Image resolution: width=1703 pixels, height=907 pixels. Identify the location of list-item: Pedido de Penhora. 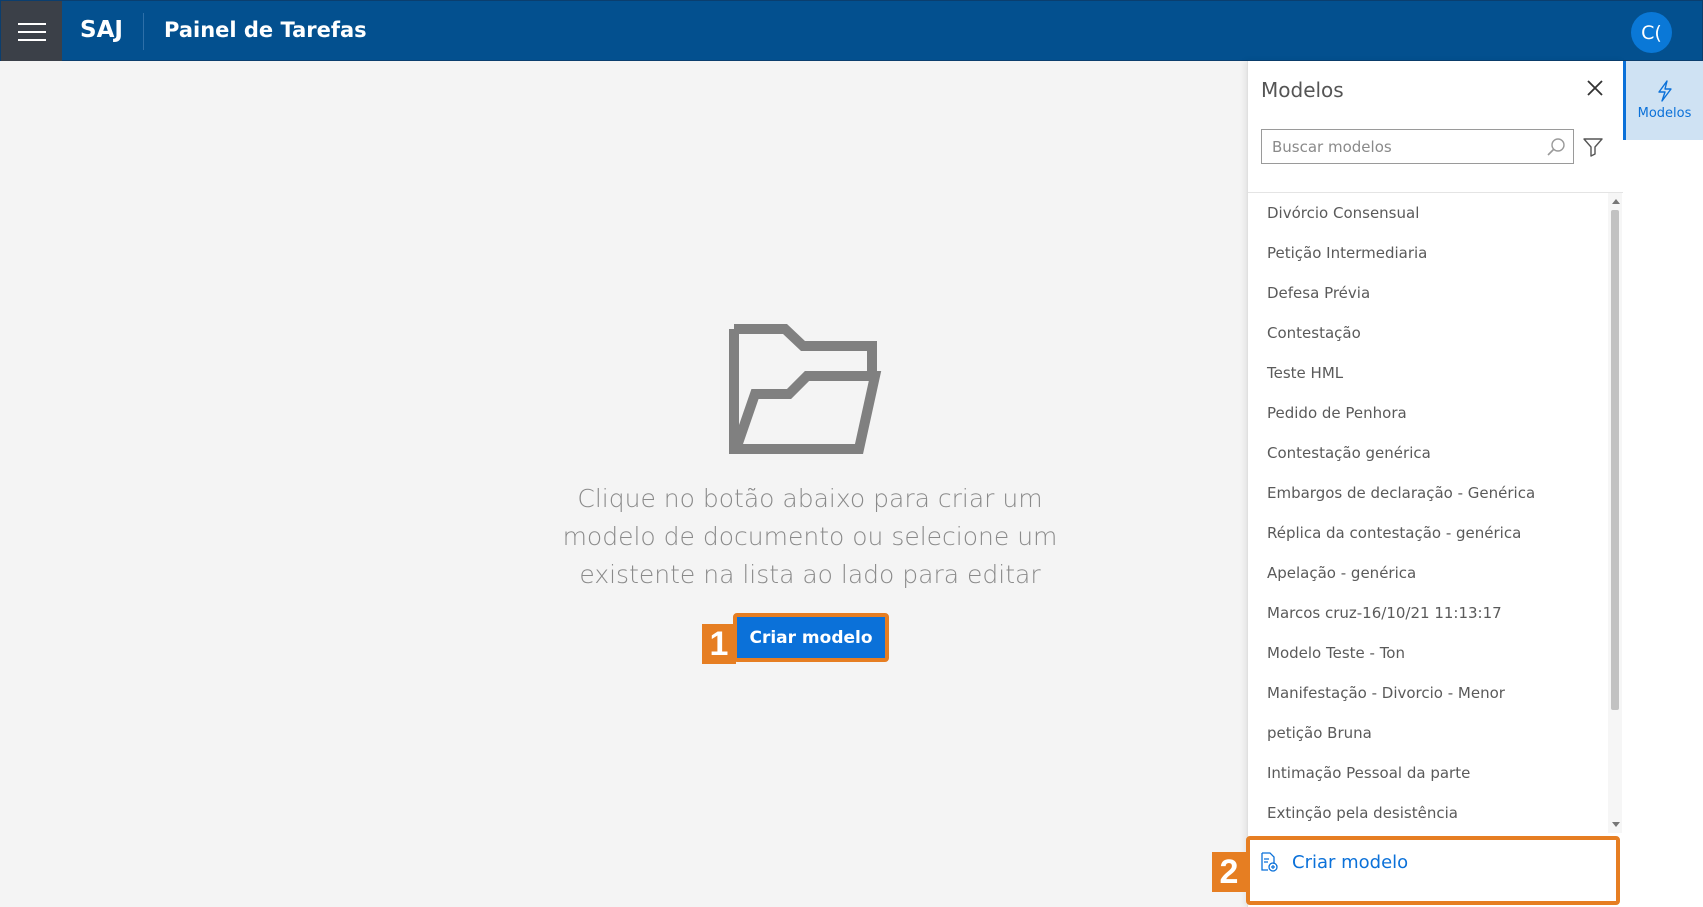
(1427, 413).